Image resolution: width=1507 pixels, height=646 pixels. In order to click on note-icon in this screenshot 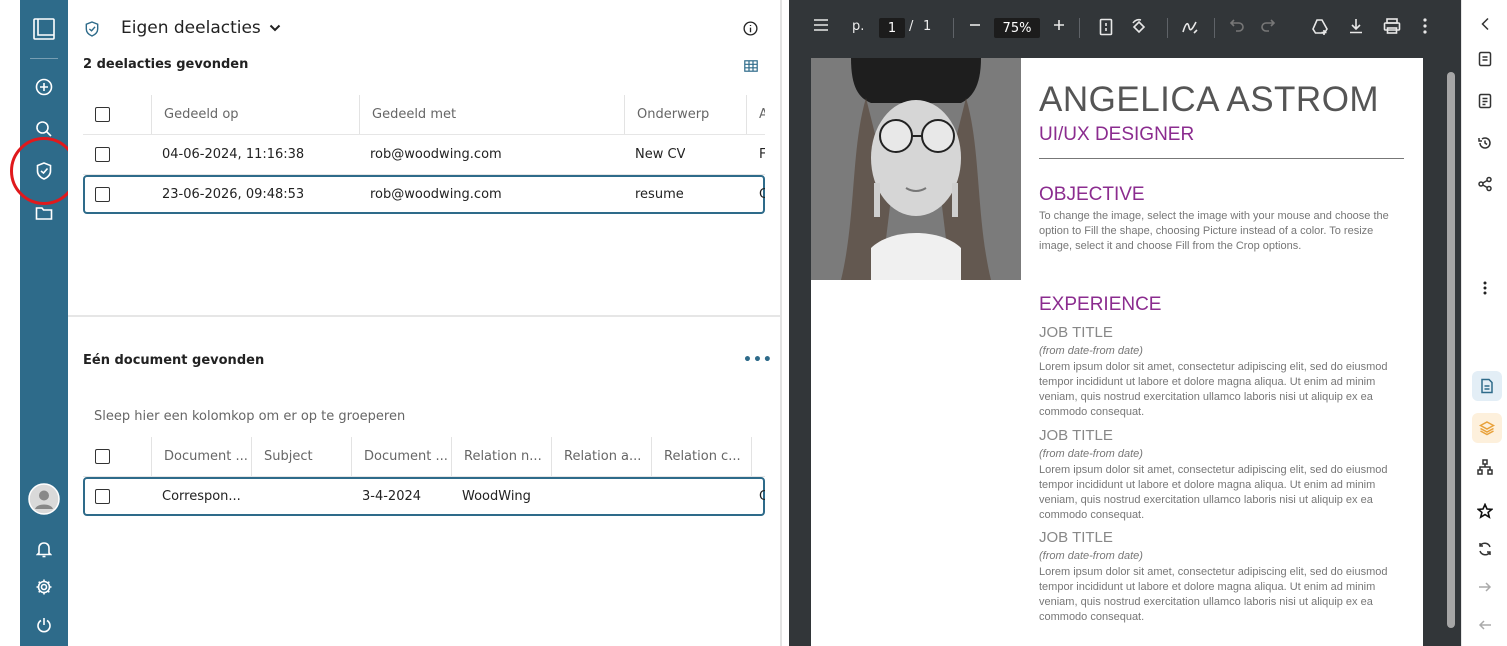, I will do `click(1484, 59)`.